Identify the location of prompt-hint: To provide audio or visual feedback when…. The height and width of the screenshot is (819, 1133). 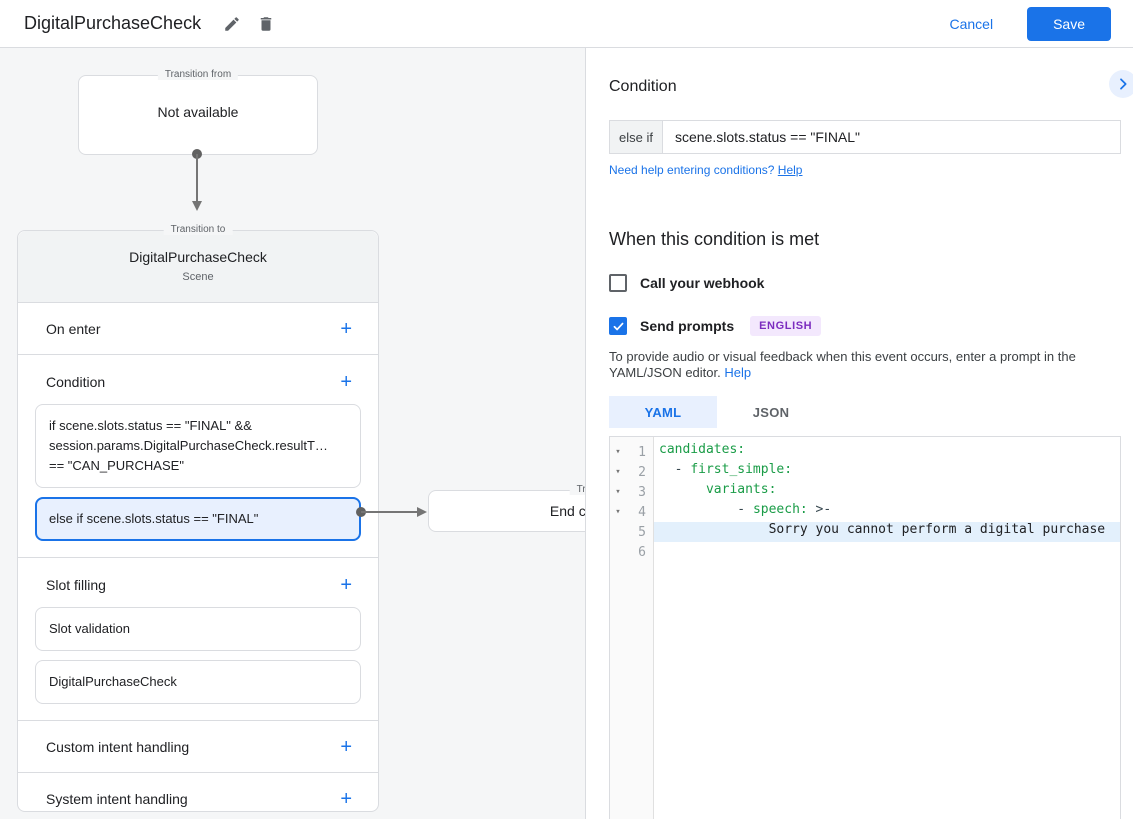
(864, 365).